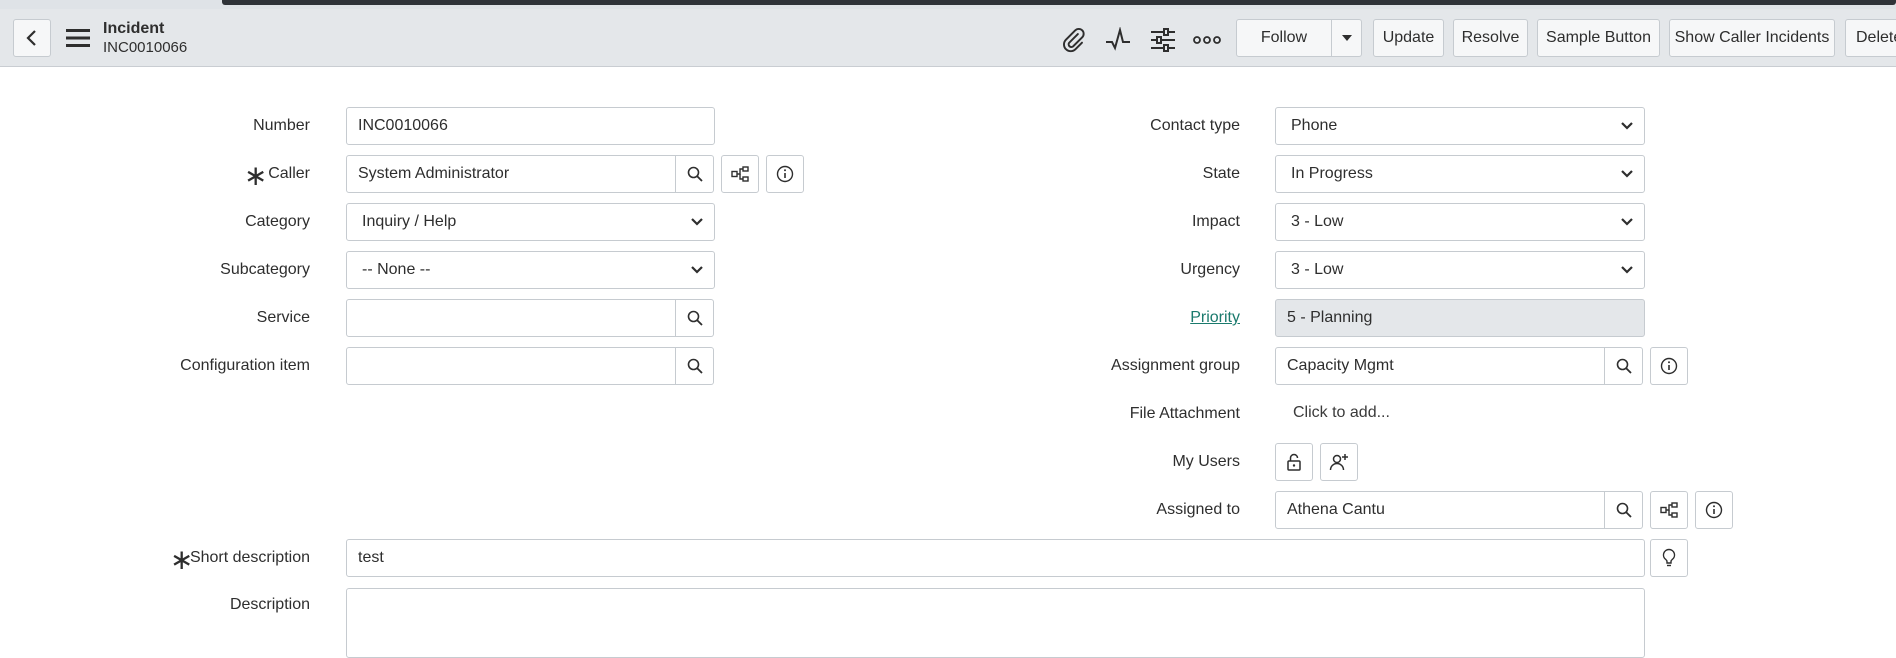 The height and width of the screenshot is (658, 1896). I want to click on priority-field: 5 - Planning, so click(1460, 318).